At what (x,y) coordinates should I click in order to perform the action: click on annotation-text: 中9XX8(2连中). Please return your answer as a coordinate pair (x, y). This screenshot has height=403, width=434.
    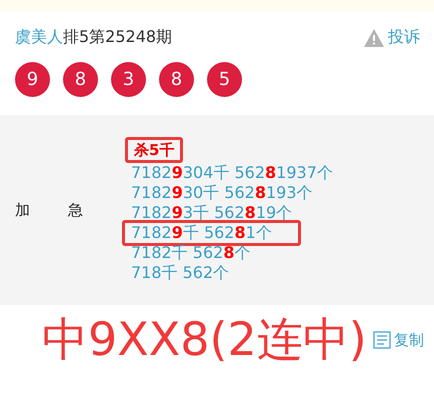
    Looking at the image, I should click on (204, 339).